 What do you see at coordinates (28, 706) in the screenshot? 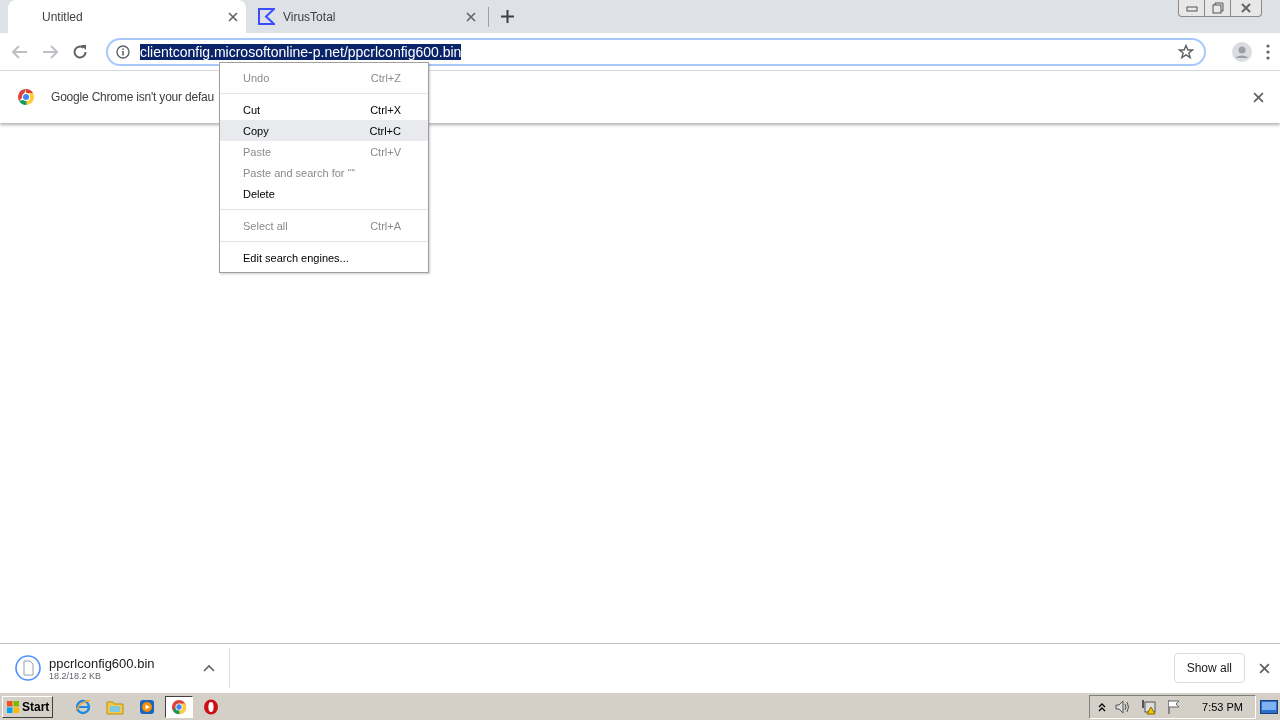
I see `start-button: Start` at bounding box center [28, 706].